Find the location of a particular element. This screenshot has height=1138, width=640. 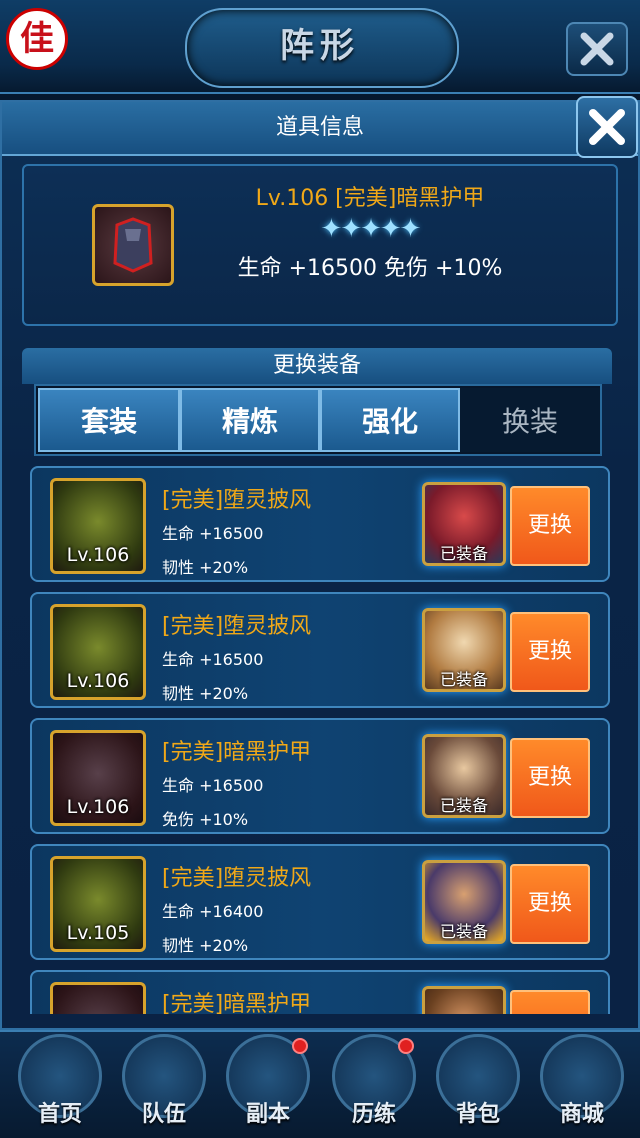

nav-label: 首页 is located at coordinates (59, 1114).